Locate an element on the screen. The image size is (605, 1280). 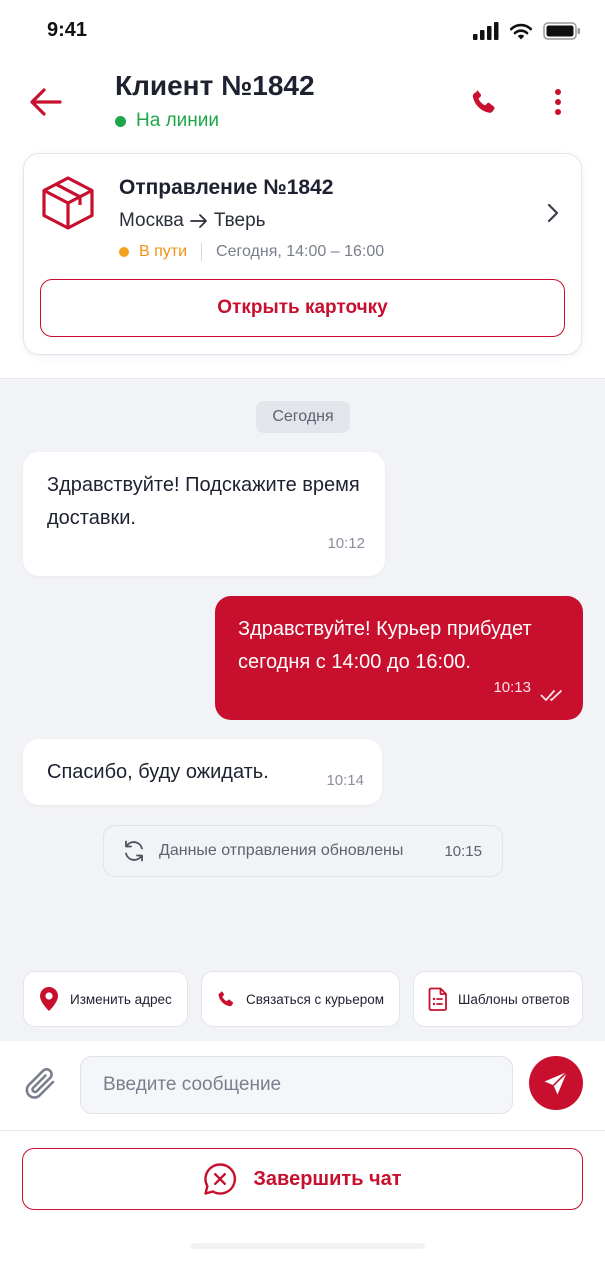
date-separator: Сегодня is located at coordinates (303, 417).